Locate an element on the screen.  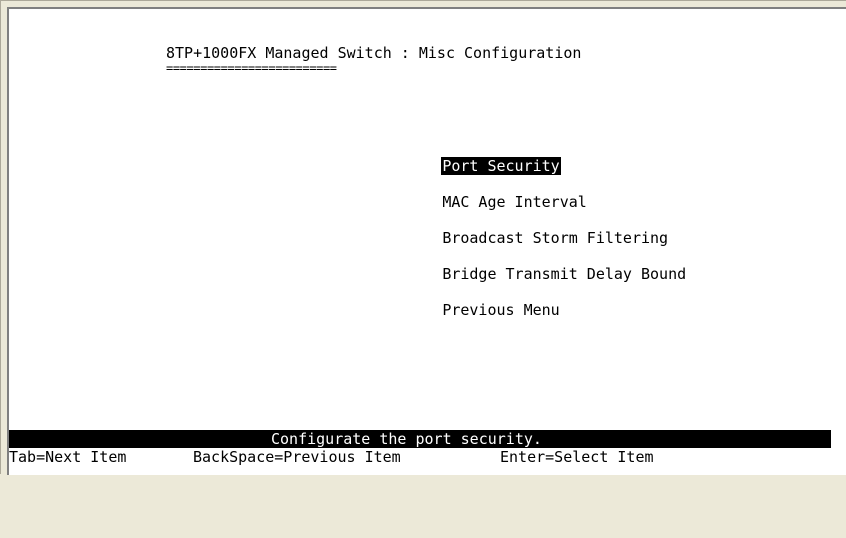
menu-item-label: MAC Age Interval is located at coordinates (514, 202).